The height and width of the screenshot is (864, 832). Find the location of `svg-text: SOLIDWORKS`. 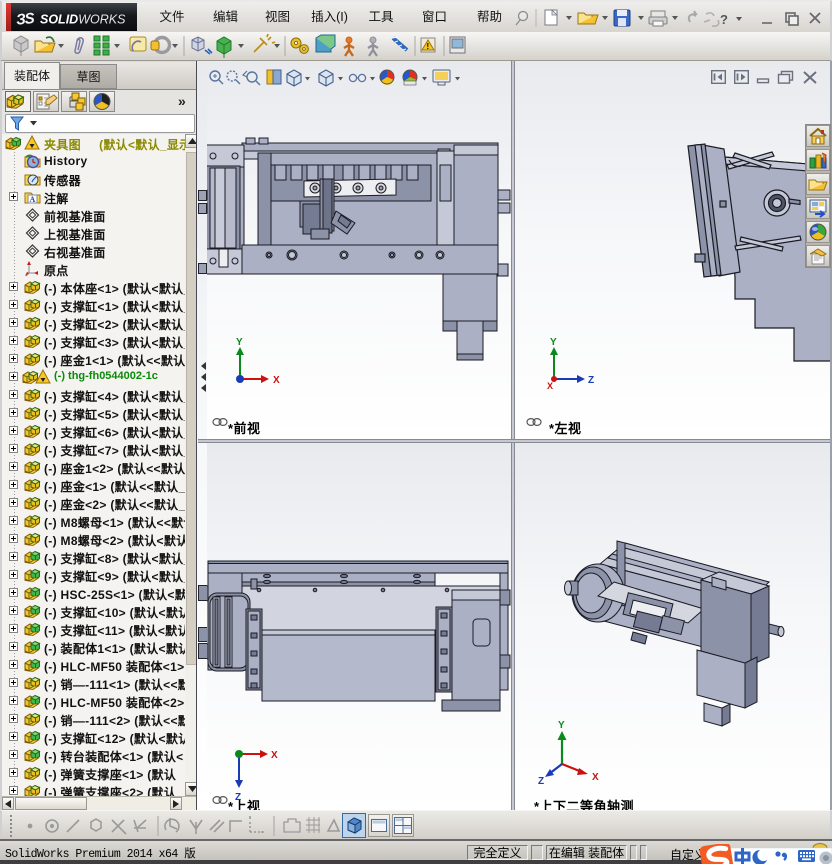

svg-text: SOLIDWORKS is located at coordinates (83, 20).